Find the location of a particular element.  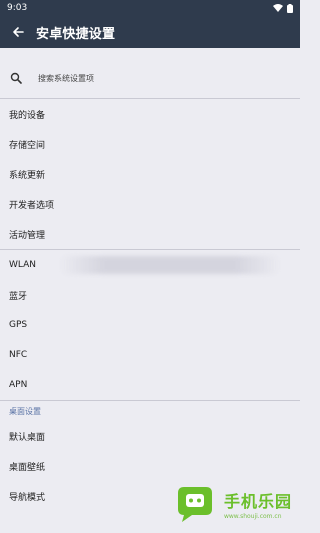

search-input: 搜索系统设置项 is located at coordinates (66, 78).